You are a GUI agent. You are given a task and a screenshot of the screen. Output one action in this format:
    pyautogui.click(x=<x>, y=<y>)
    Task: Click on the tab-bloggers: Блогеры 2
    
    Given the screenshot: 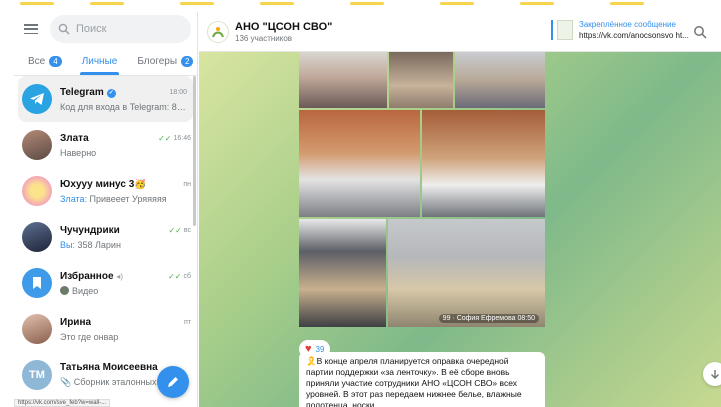 What is the action you would take?
    pyautogui.click(x=167, y=65)
    